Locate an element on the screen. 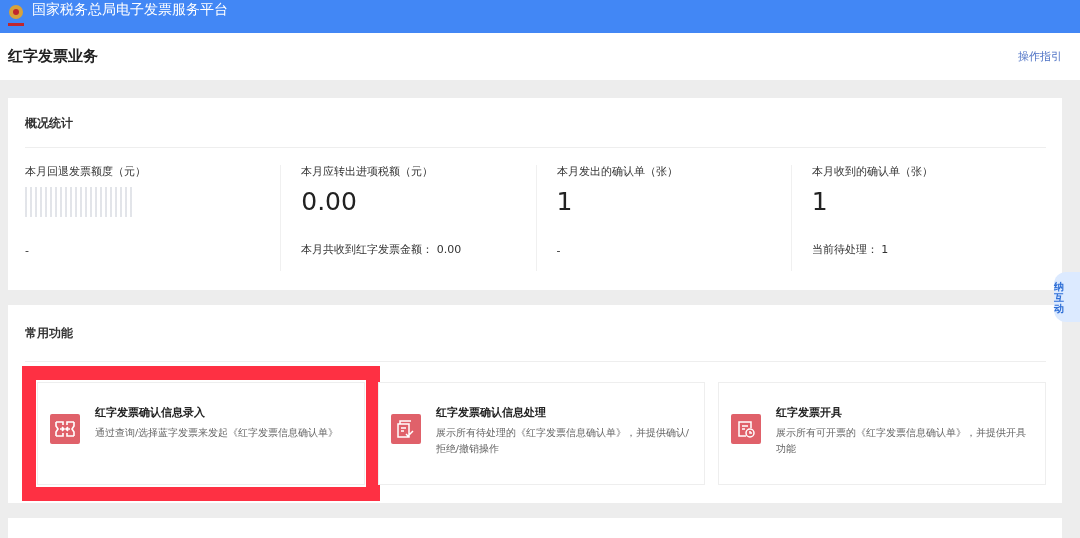 This screenshot has width=1080, height=538. guide-link: 操作指引 is located at coordinates (1040, 56).